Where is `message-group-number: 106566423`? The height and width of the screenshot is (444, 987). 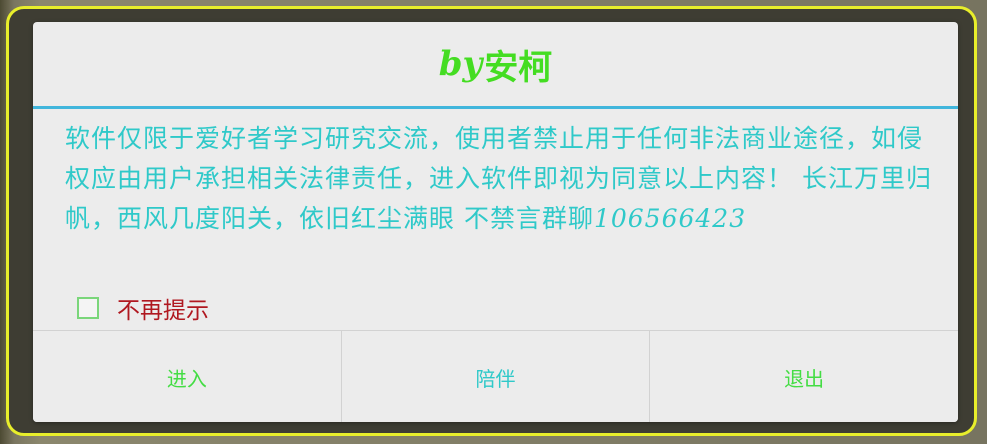 message-group-number: 106566423 is located at coordinates (670, 218).